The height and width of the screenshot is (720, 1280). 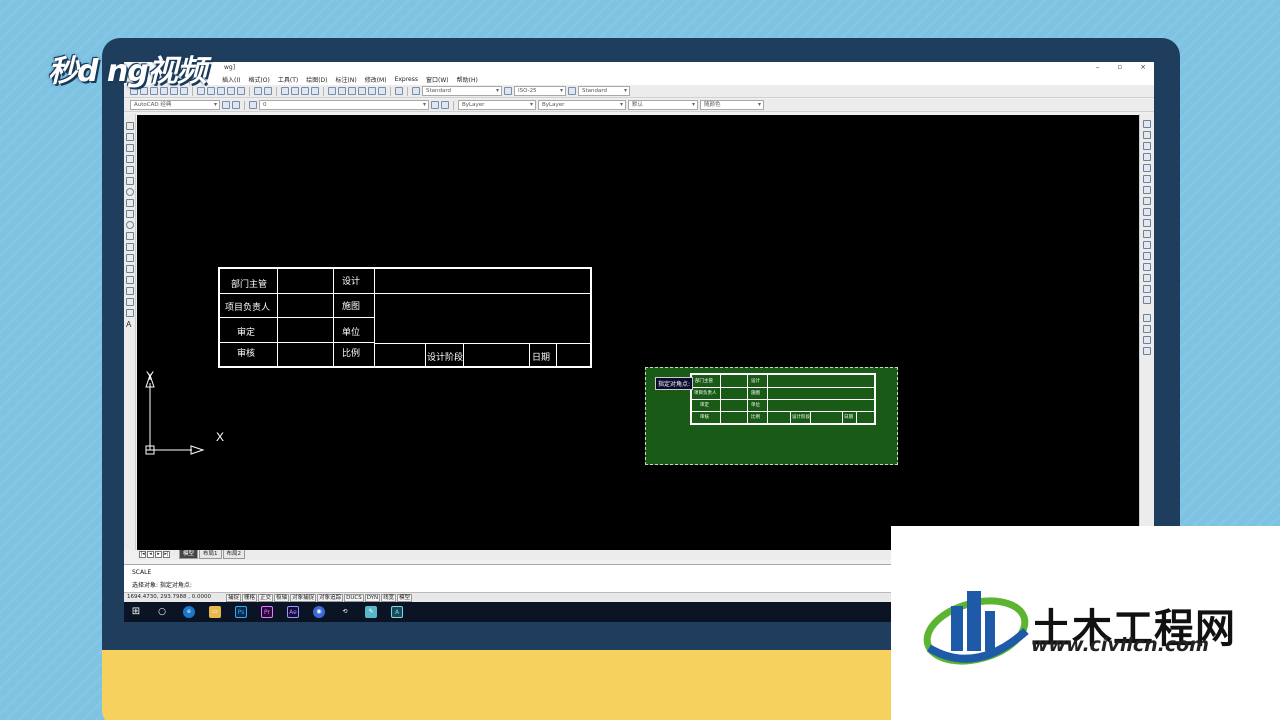 What do you see at coordinates (1147, 223) in the screenshot?
I see `trim-icon` at bounding box center [1147, 223].